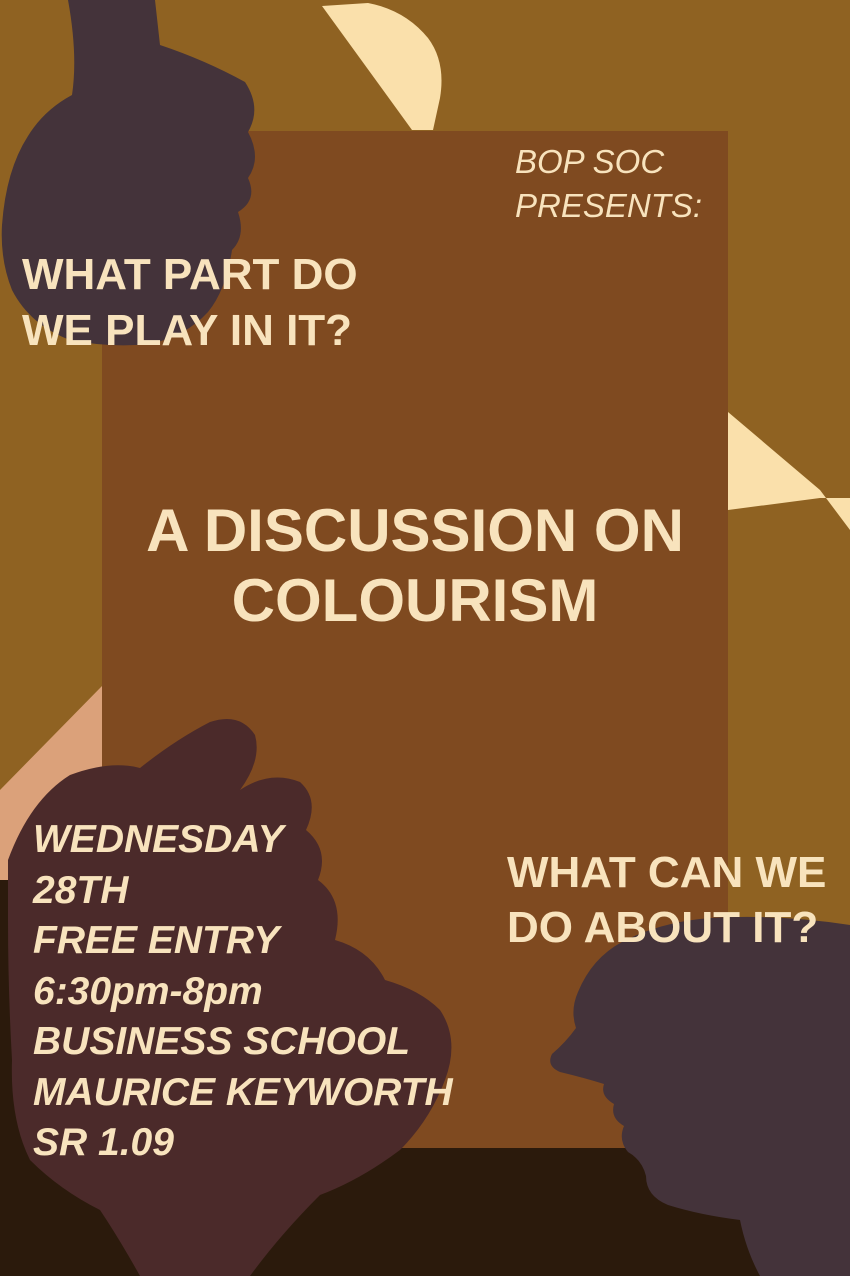 This screenshot has height=1276, width=850. What do you see at coordinates (190, 303) in the screenshot?
I see `question-top: WHAT PART DO WE PLAY IN IT?` at bounding box center [190, 303].